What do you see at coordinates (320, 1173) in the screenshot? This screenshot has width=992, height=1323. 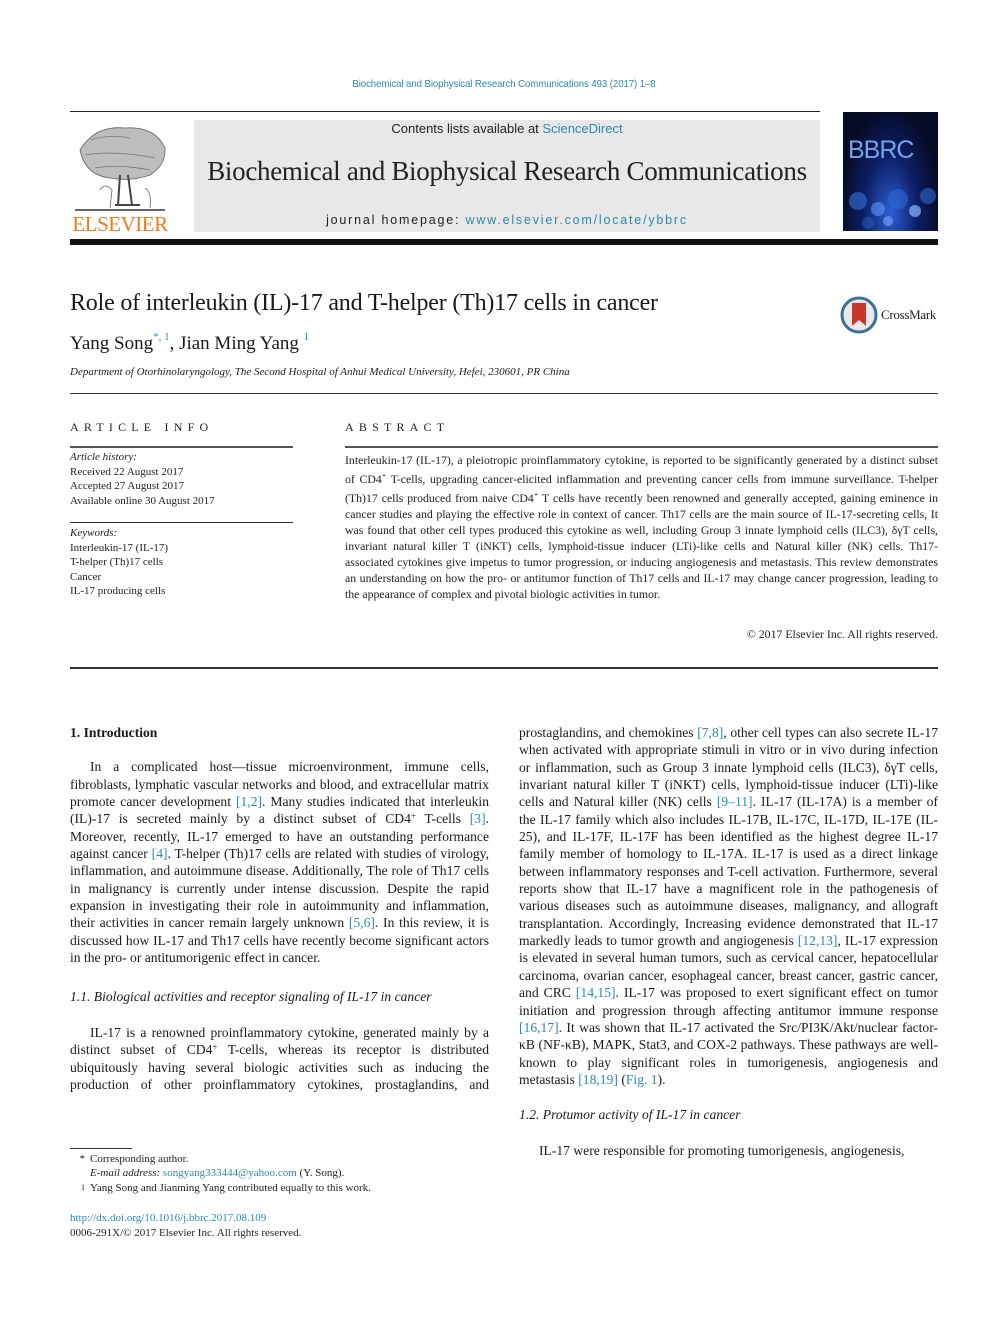 I see `email-suffix: (Y. Song).` at bounding box center [320, 1173].